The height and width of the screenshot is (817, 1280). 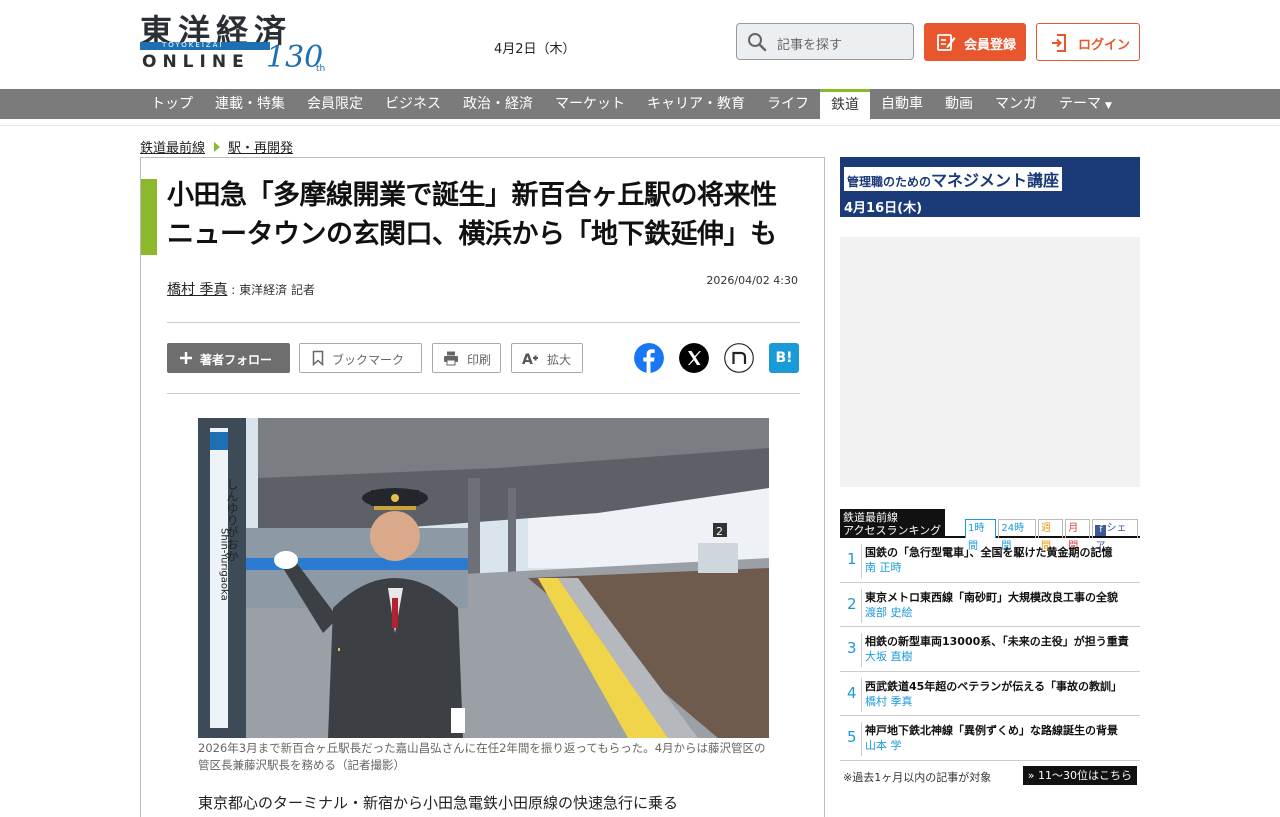 I want to click on ranking-number: 3, so click(x=852, y=648).